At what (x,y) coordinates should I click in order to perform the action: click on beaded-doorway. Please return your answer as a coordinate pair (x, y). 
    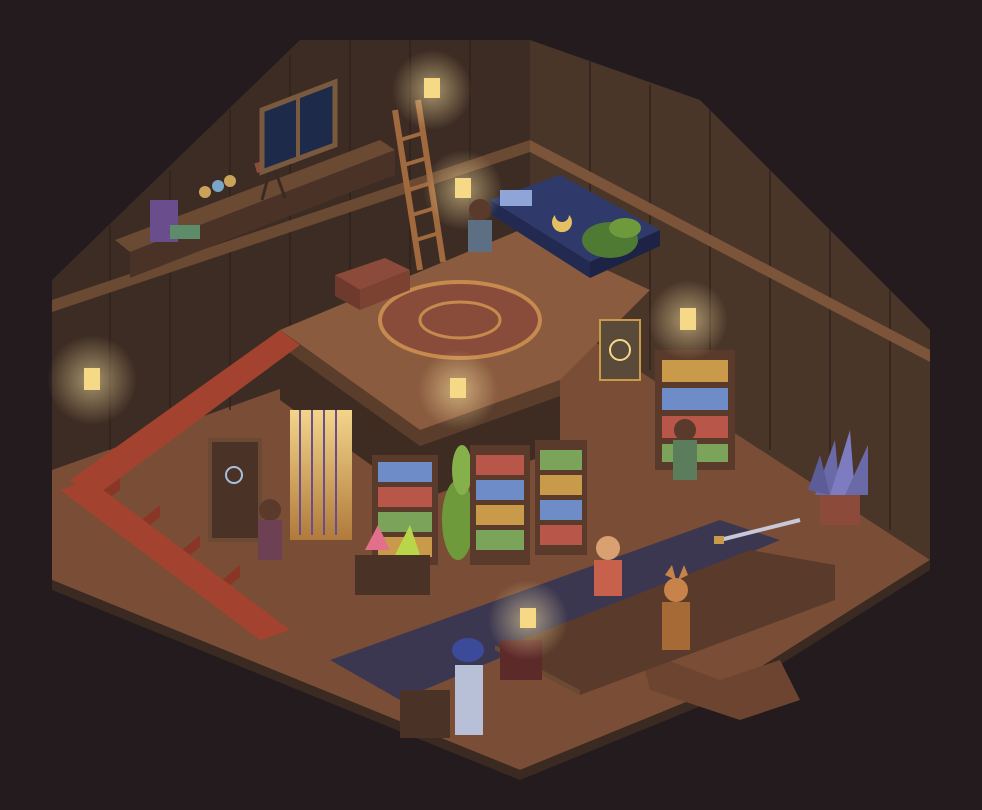
    Looking at the image, I should click on (321, 475).